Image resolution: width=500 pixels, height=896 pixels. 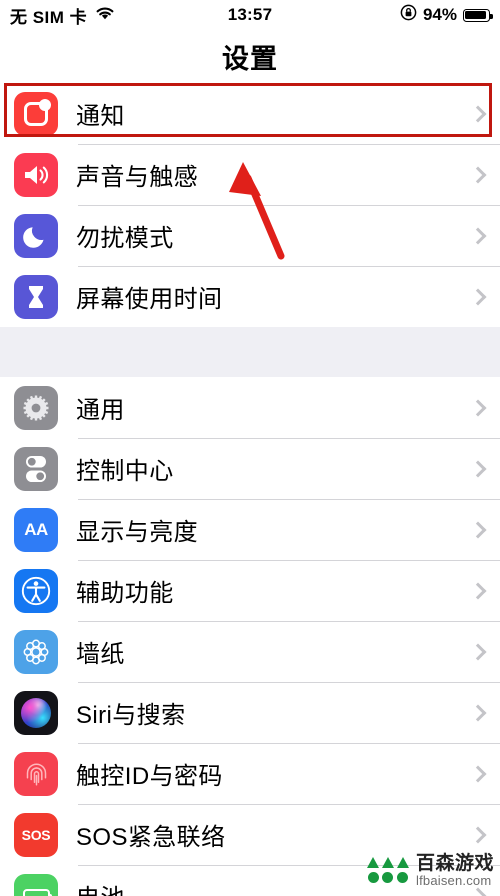 I want to click on battery-percent-label: 94%, so click(x=439, y=14).